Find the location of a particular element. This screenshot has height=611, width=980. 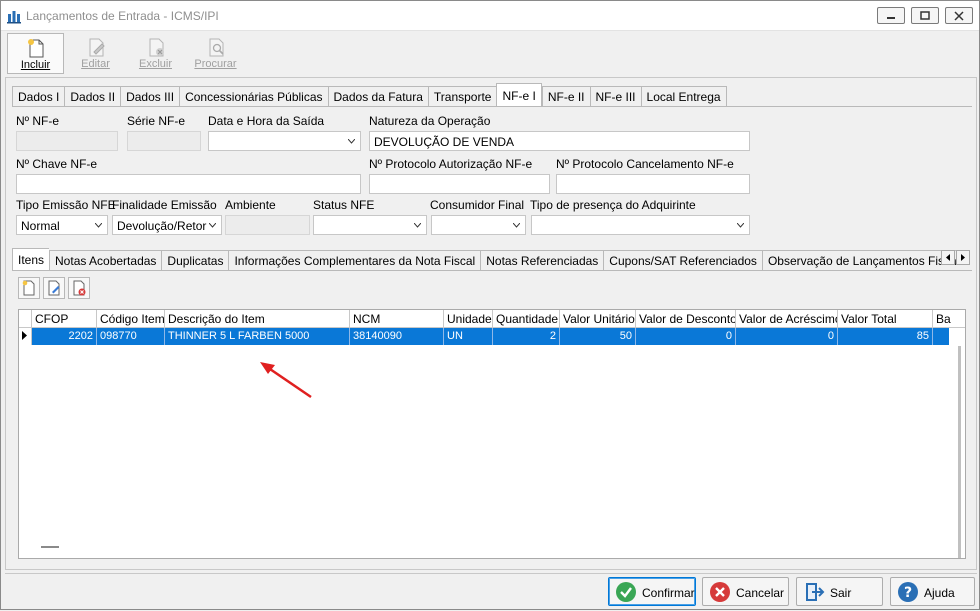

col-ba: Ba is located at coordinates (949, 319).